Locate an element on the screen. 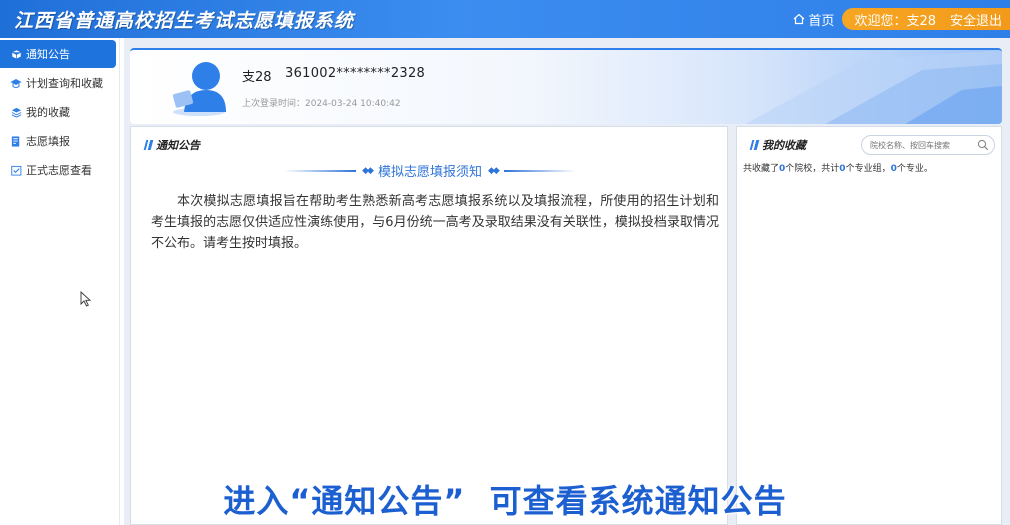  favorites-summary: 共收藏了0个院校，共计0个专业组，0个专业。 is located at coordinates (838, 167).